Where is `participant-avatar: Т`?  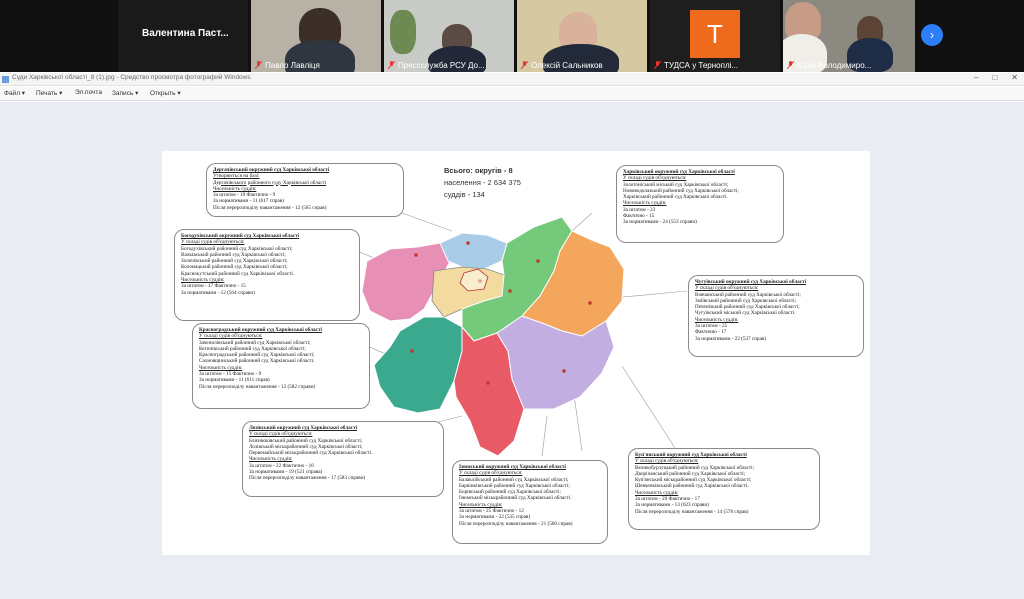 participant-avatar: Т is located at coordinates (715, 34).